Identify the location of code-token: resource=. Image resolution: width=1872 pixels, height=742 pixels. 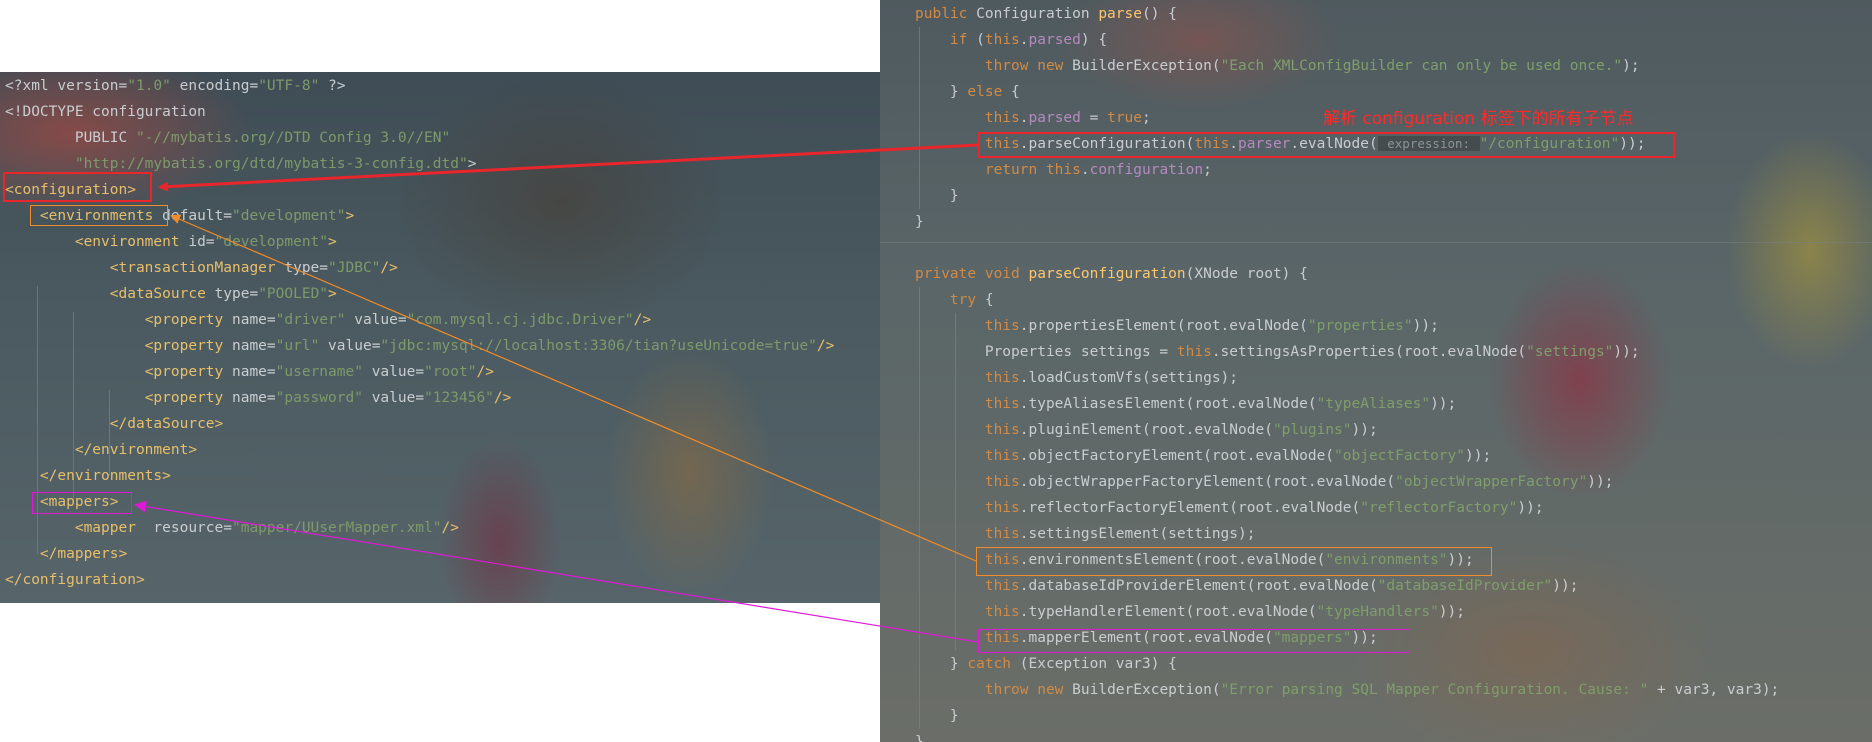
(183, 528).